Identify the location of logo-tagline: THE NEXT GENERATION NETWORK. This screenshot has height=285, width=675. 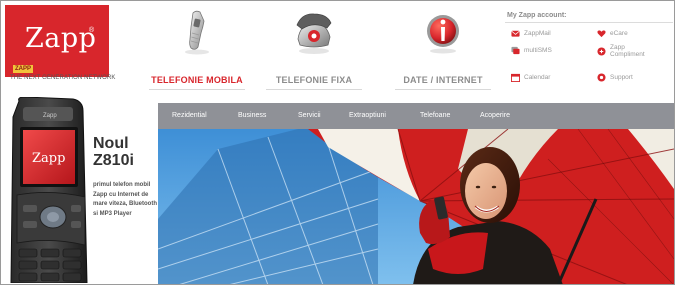
(63, 78).